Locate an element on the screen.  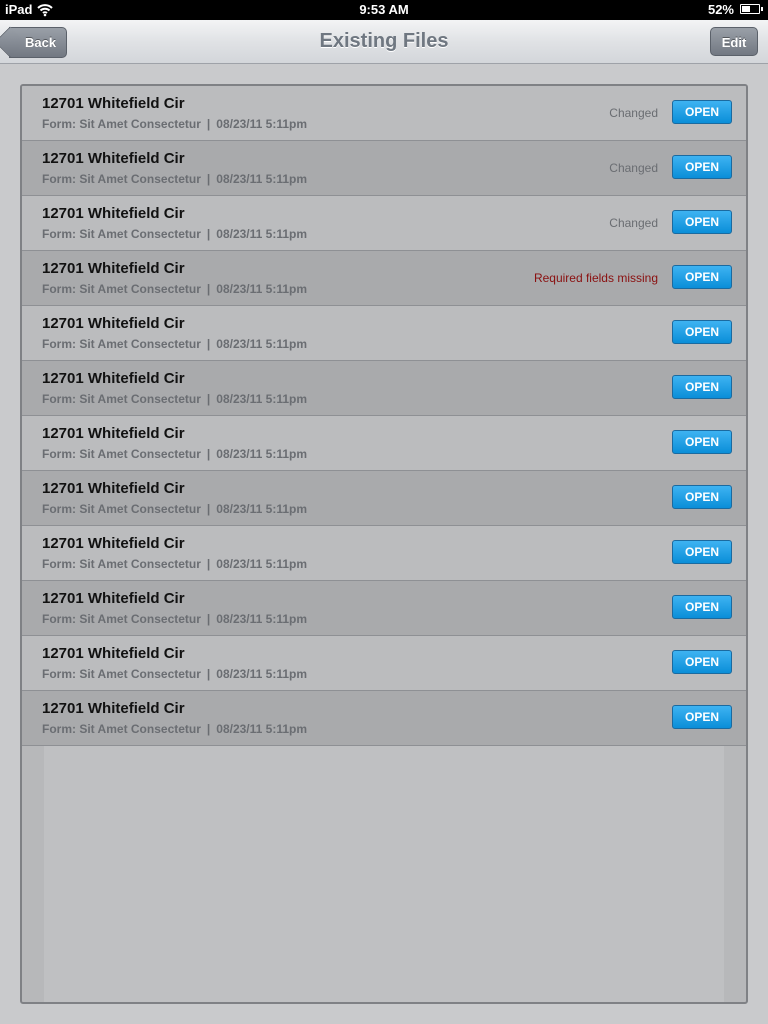
status-bar: iPad 9:53 AM 52% is located at coordinates (384, 10).